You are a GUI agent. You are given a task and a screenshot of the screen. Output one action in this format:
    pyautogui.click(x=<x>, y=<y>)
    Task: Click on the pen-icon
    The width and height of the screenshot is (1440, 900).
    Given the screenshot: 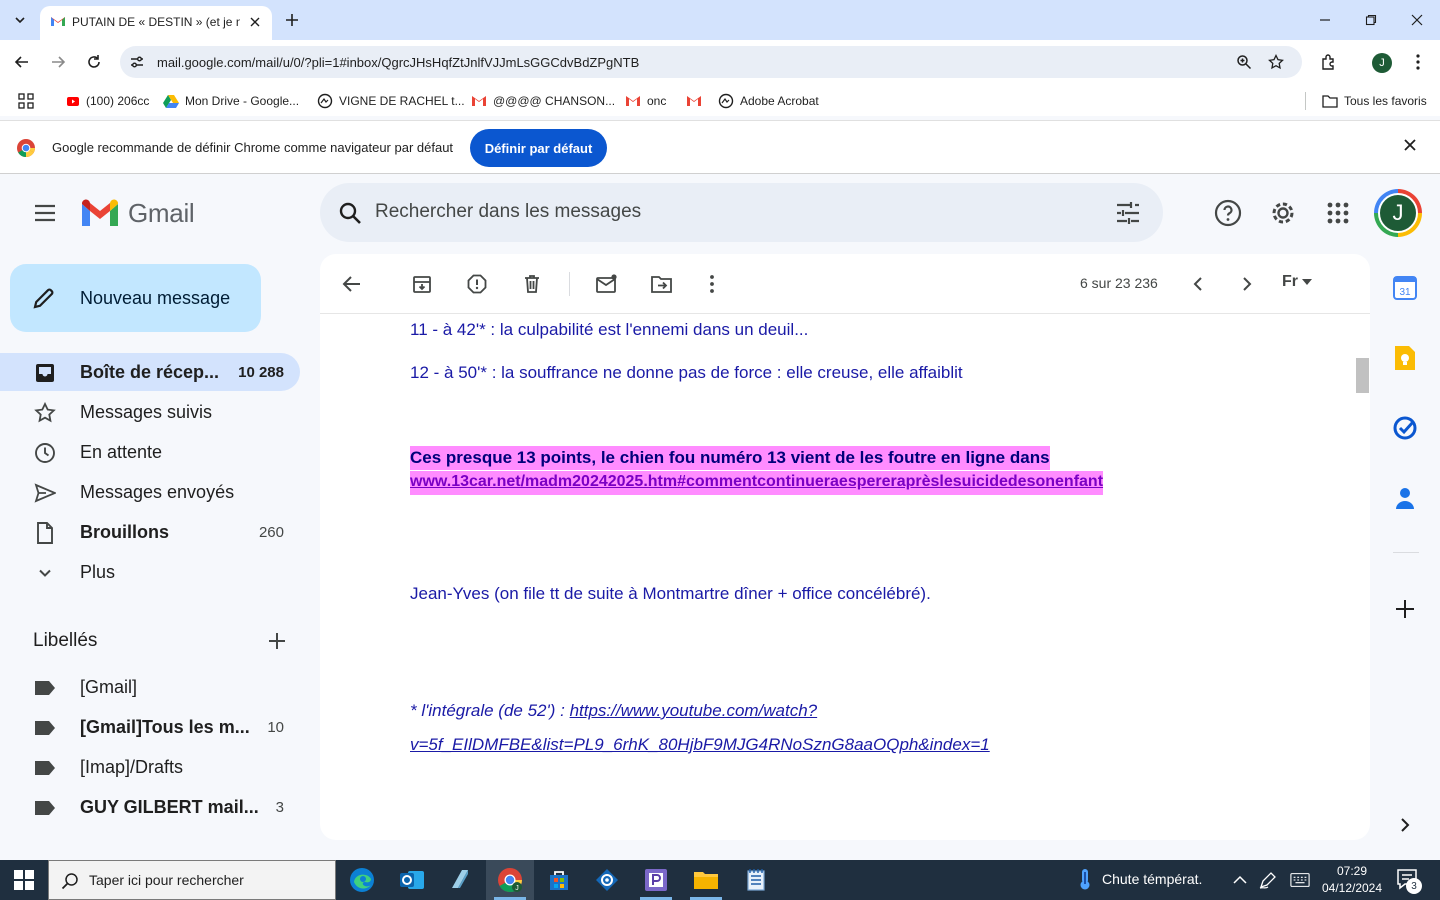 What is the action you would take?
    pyautogui.click(x=1268, y=880)
    